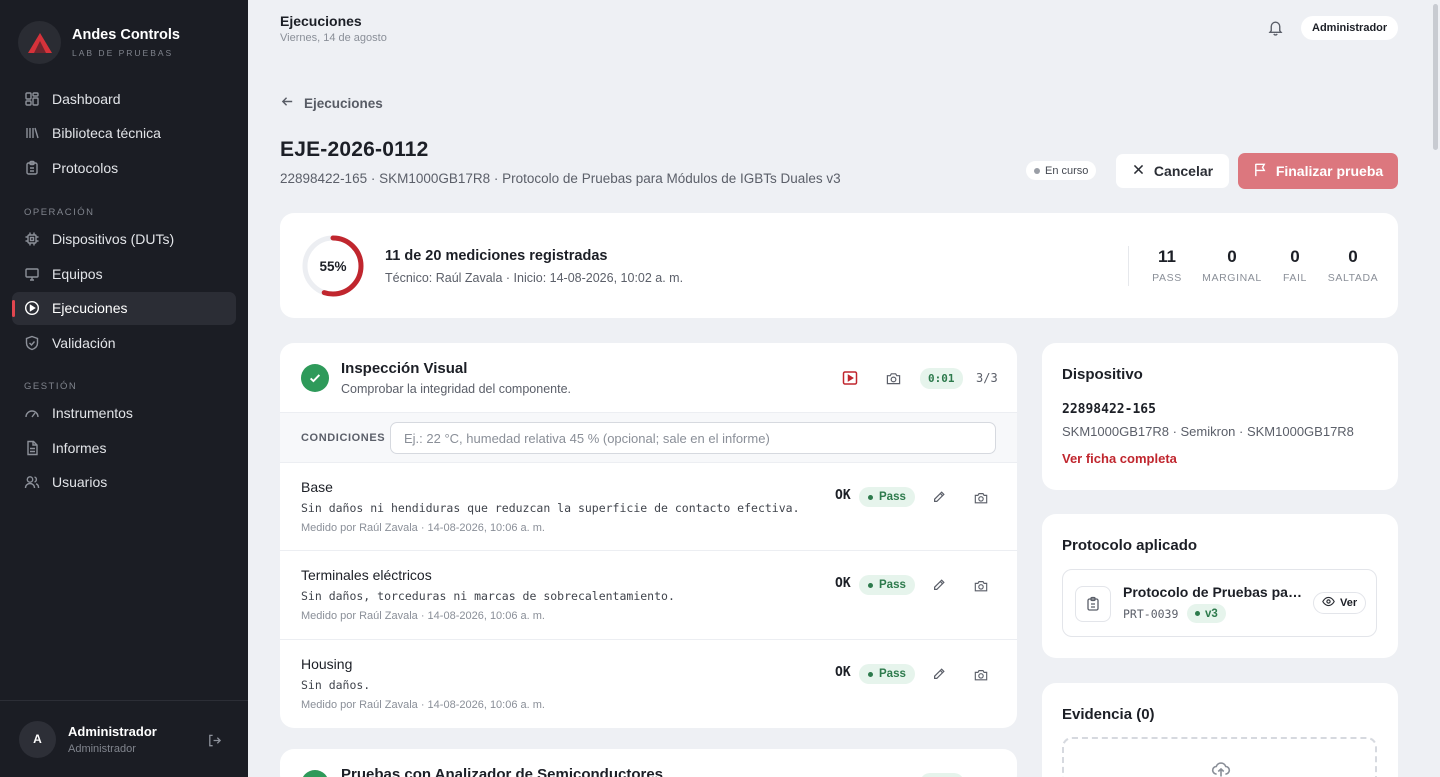  I want to click on video-icon, so click(850, 380).